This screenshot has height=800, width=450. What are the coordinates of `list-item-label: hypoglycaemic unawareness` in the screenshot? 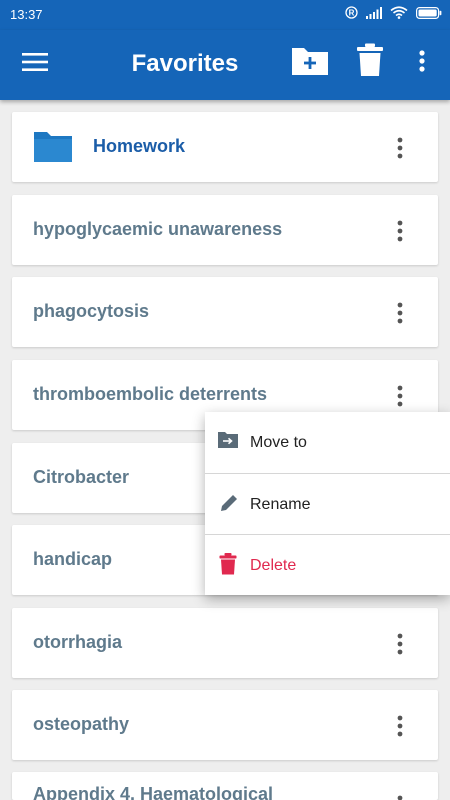 It's located at (158, 229).